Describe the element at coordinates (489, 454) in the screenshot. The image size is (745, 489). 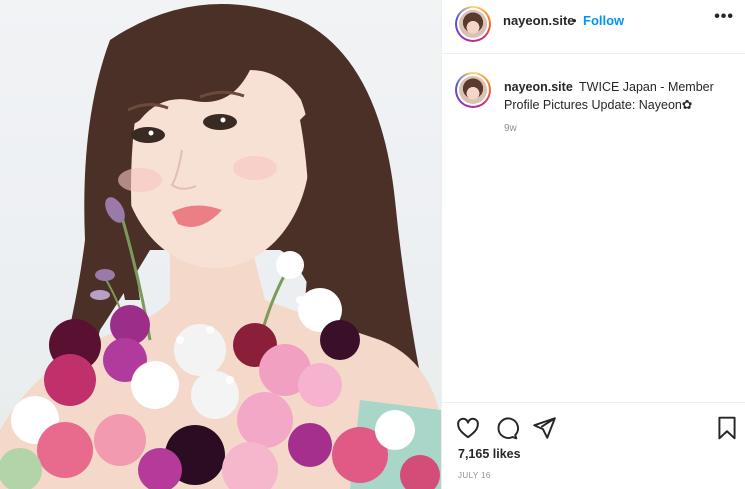
I see `likes-count: 7,165 likes` at that location.